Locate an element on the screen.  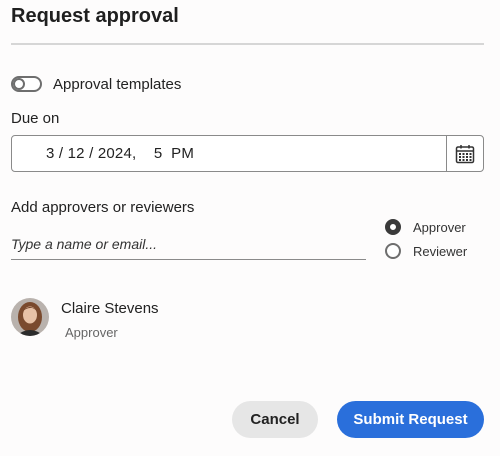
title-divider is located at coordinates (247, 44).